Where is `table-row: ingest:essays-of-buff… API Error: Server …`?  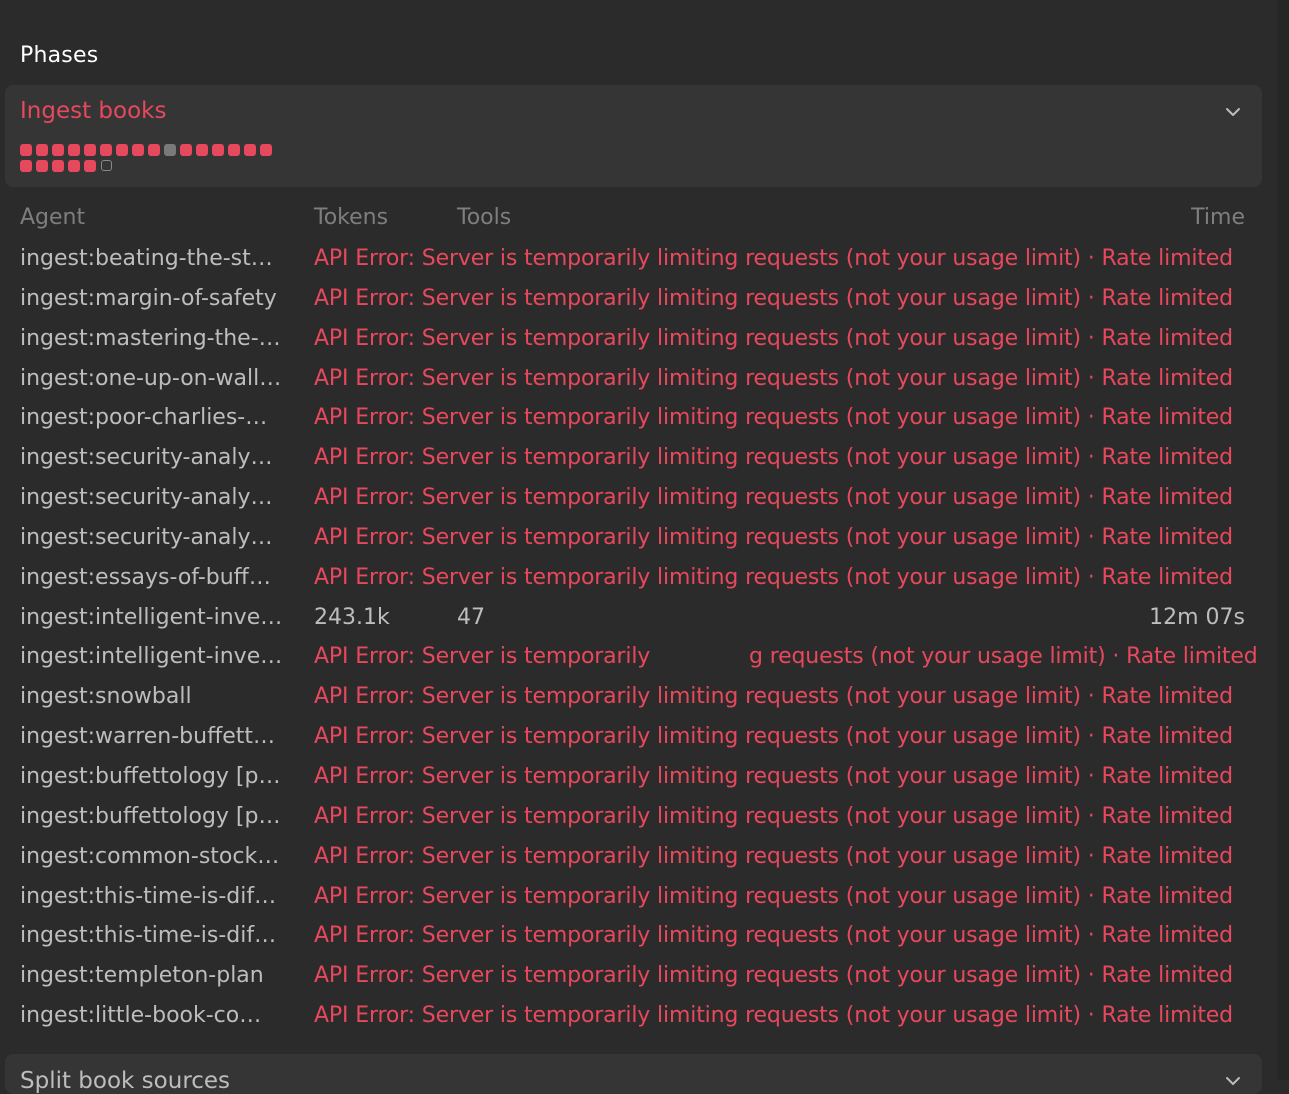
table-row: ingest:essays-of-buff… API Error: Server … is located at coordinates (632, 578).